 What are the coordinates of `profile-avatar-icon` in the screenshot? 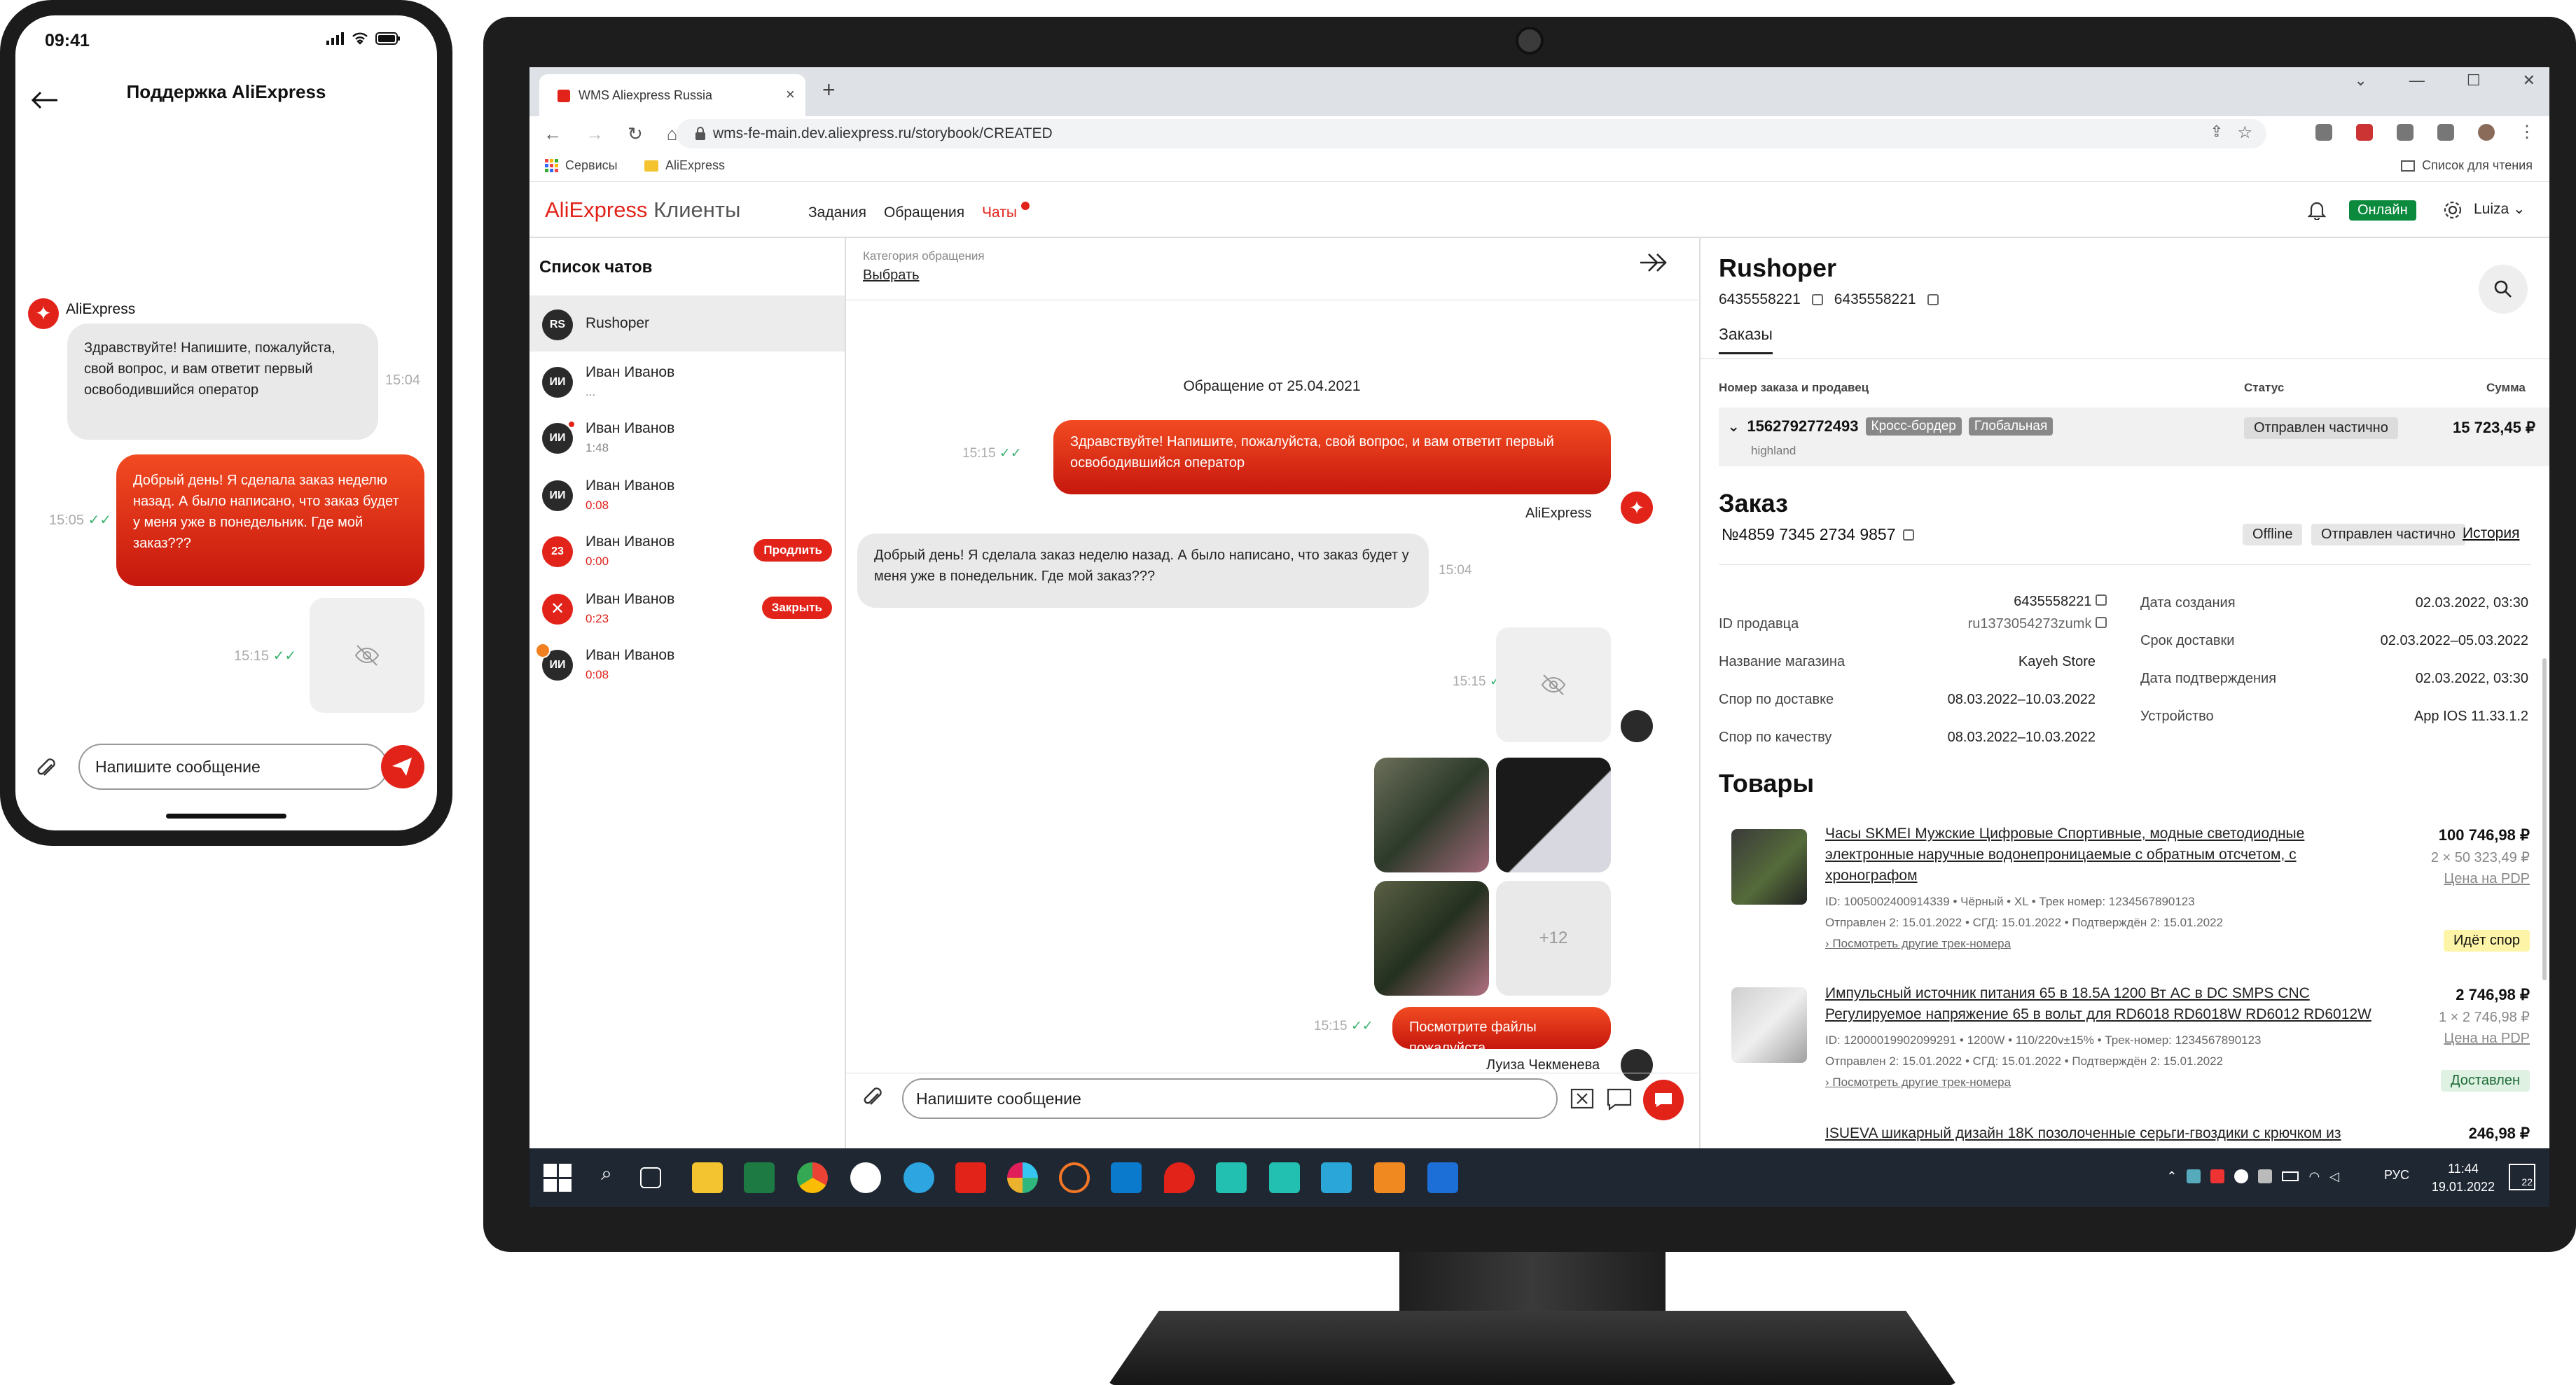 It's located at (2487, 132).